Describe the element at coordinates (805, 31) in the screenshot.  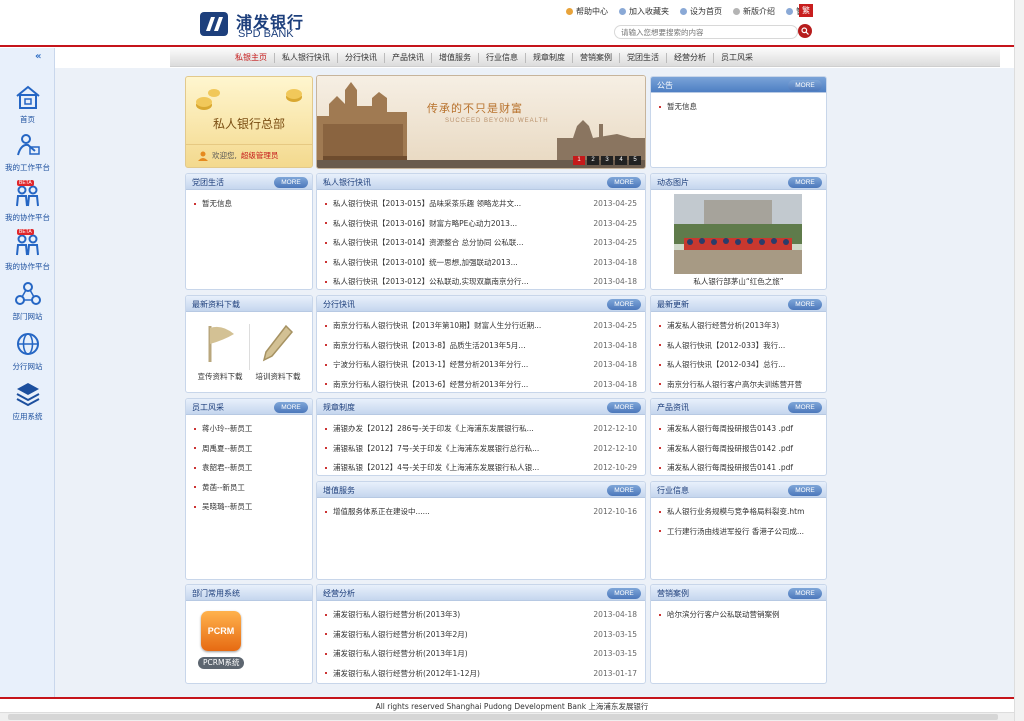
I see `search-button` at that location.